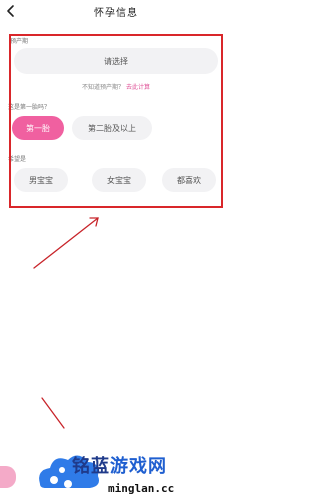  Describe the element at coordinates (138, 466) in the screenshot. I see `watermark-brand-2: 游戏网` at that location.